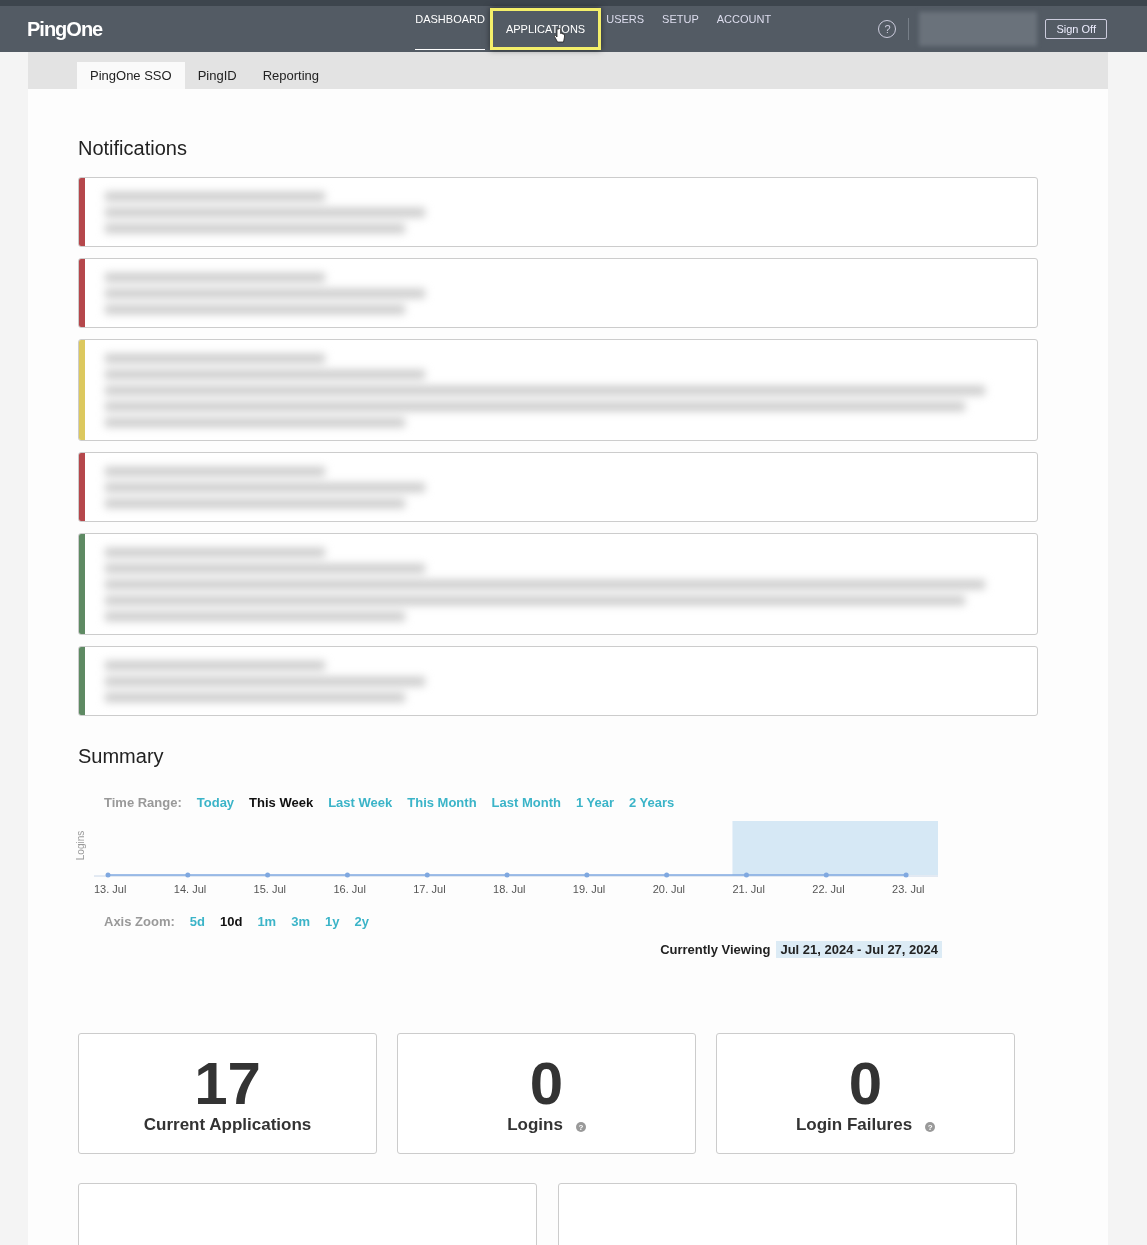  I want to click on sign-off-button: Sign Off, so click(1076, 29).